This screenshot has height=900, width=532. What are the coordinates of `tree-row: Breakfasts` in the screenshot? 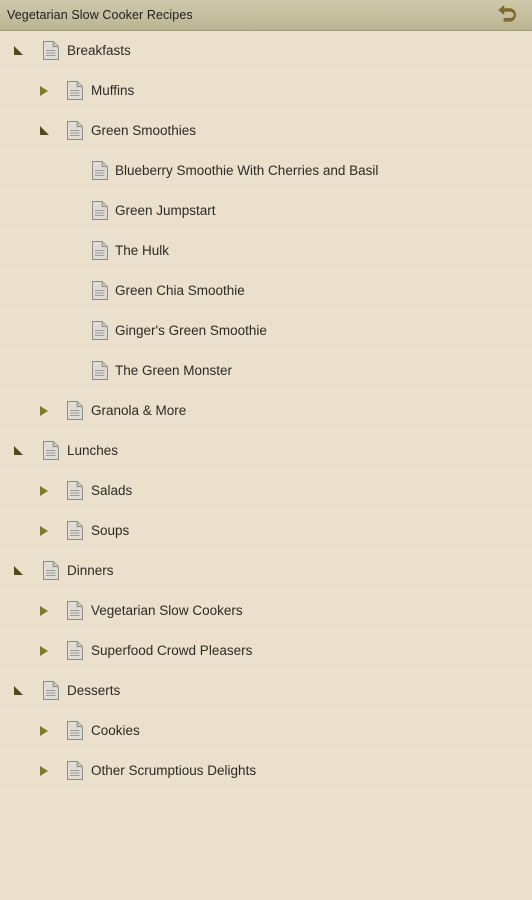 It's located at (266, 51).